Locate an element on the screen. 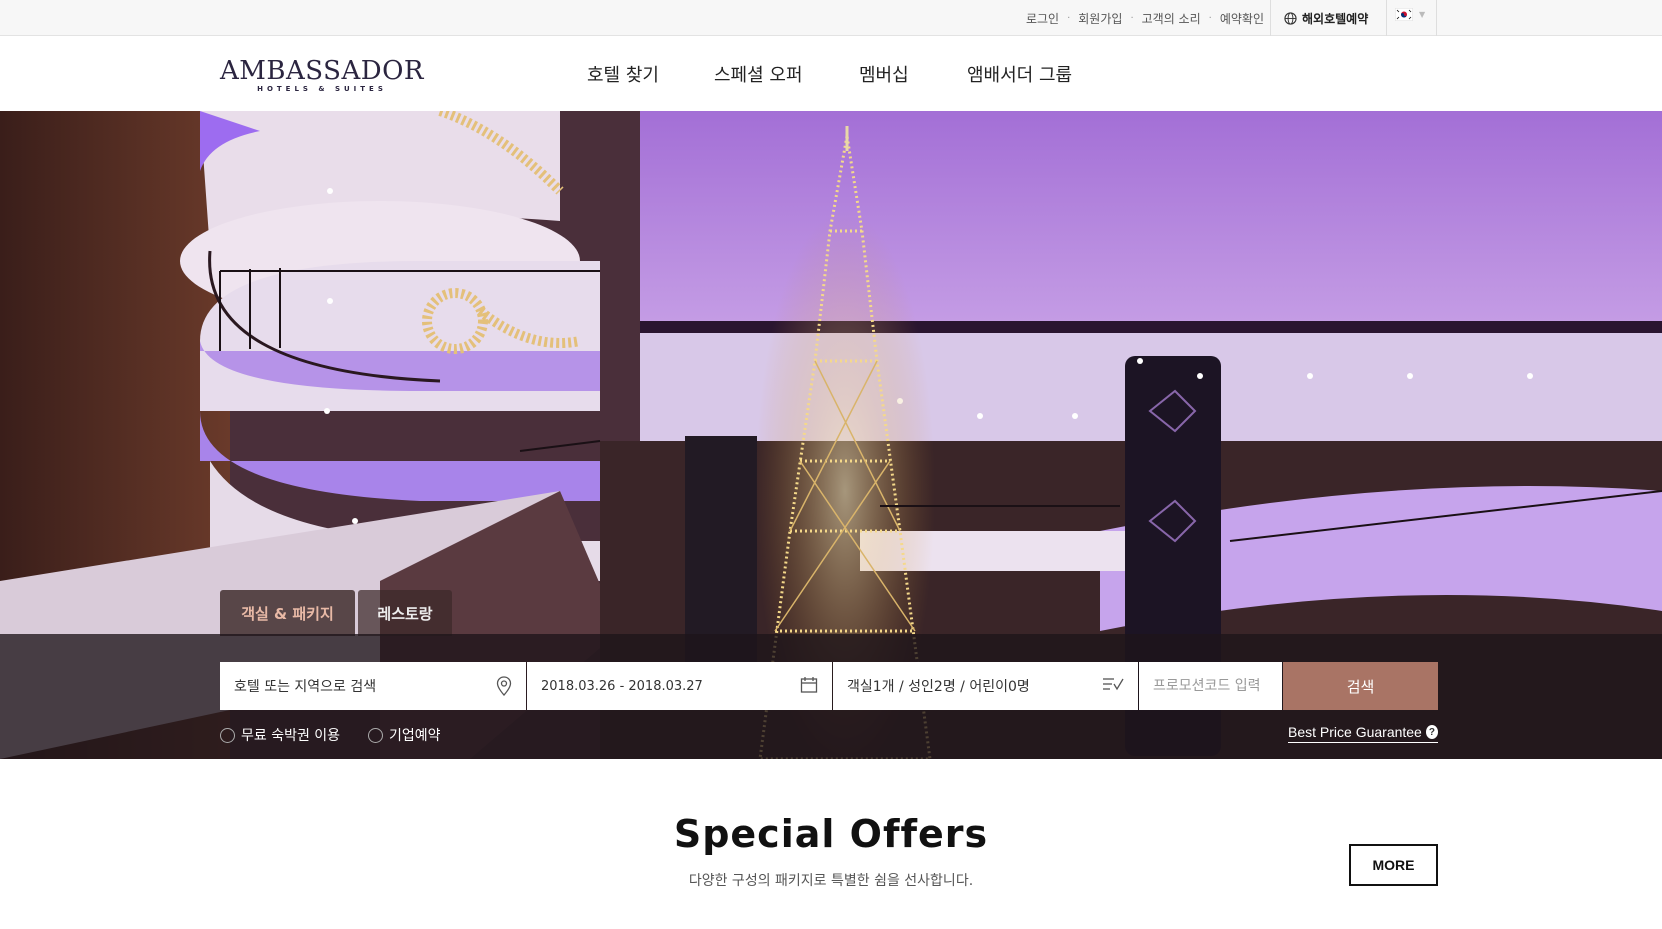  room-guest-value: 객실1개 / 성인2명 / 어린이0명 is located at coordinates (938, 687).